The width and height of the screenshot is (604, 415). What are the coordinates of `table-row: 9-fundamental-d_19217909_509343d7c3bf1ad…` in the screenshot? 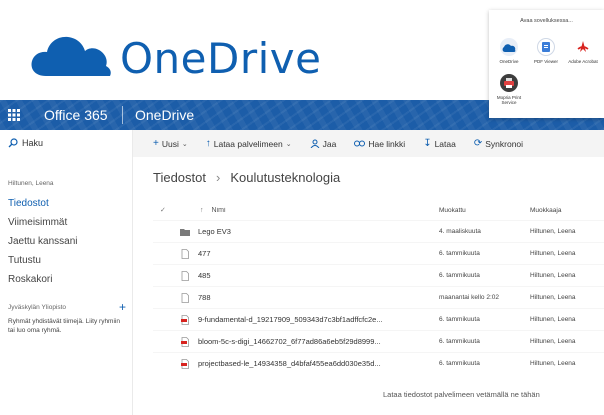 It's located at (378, 319).